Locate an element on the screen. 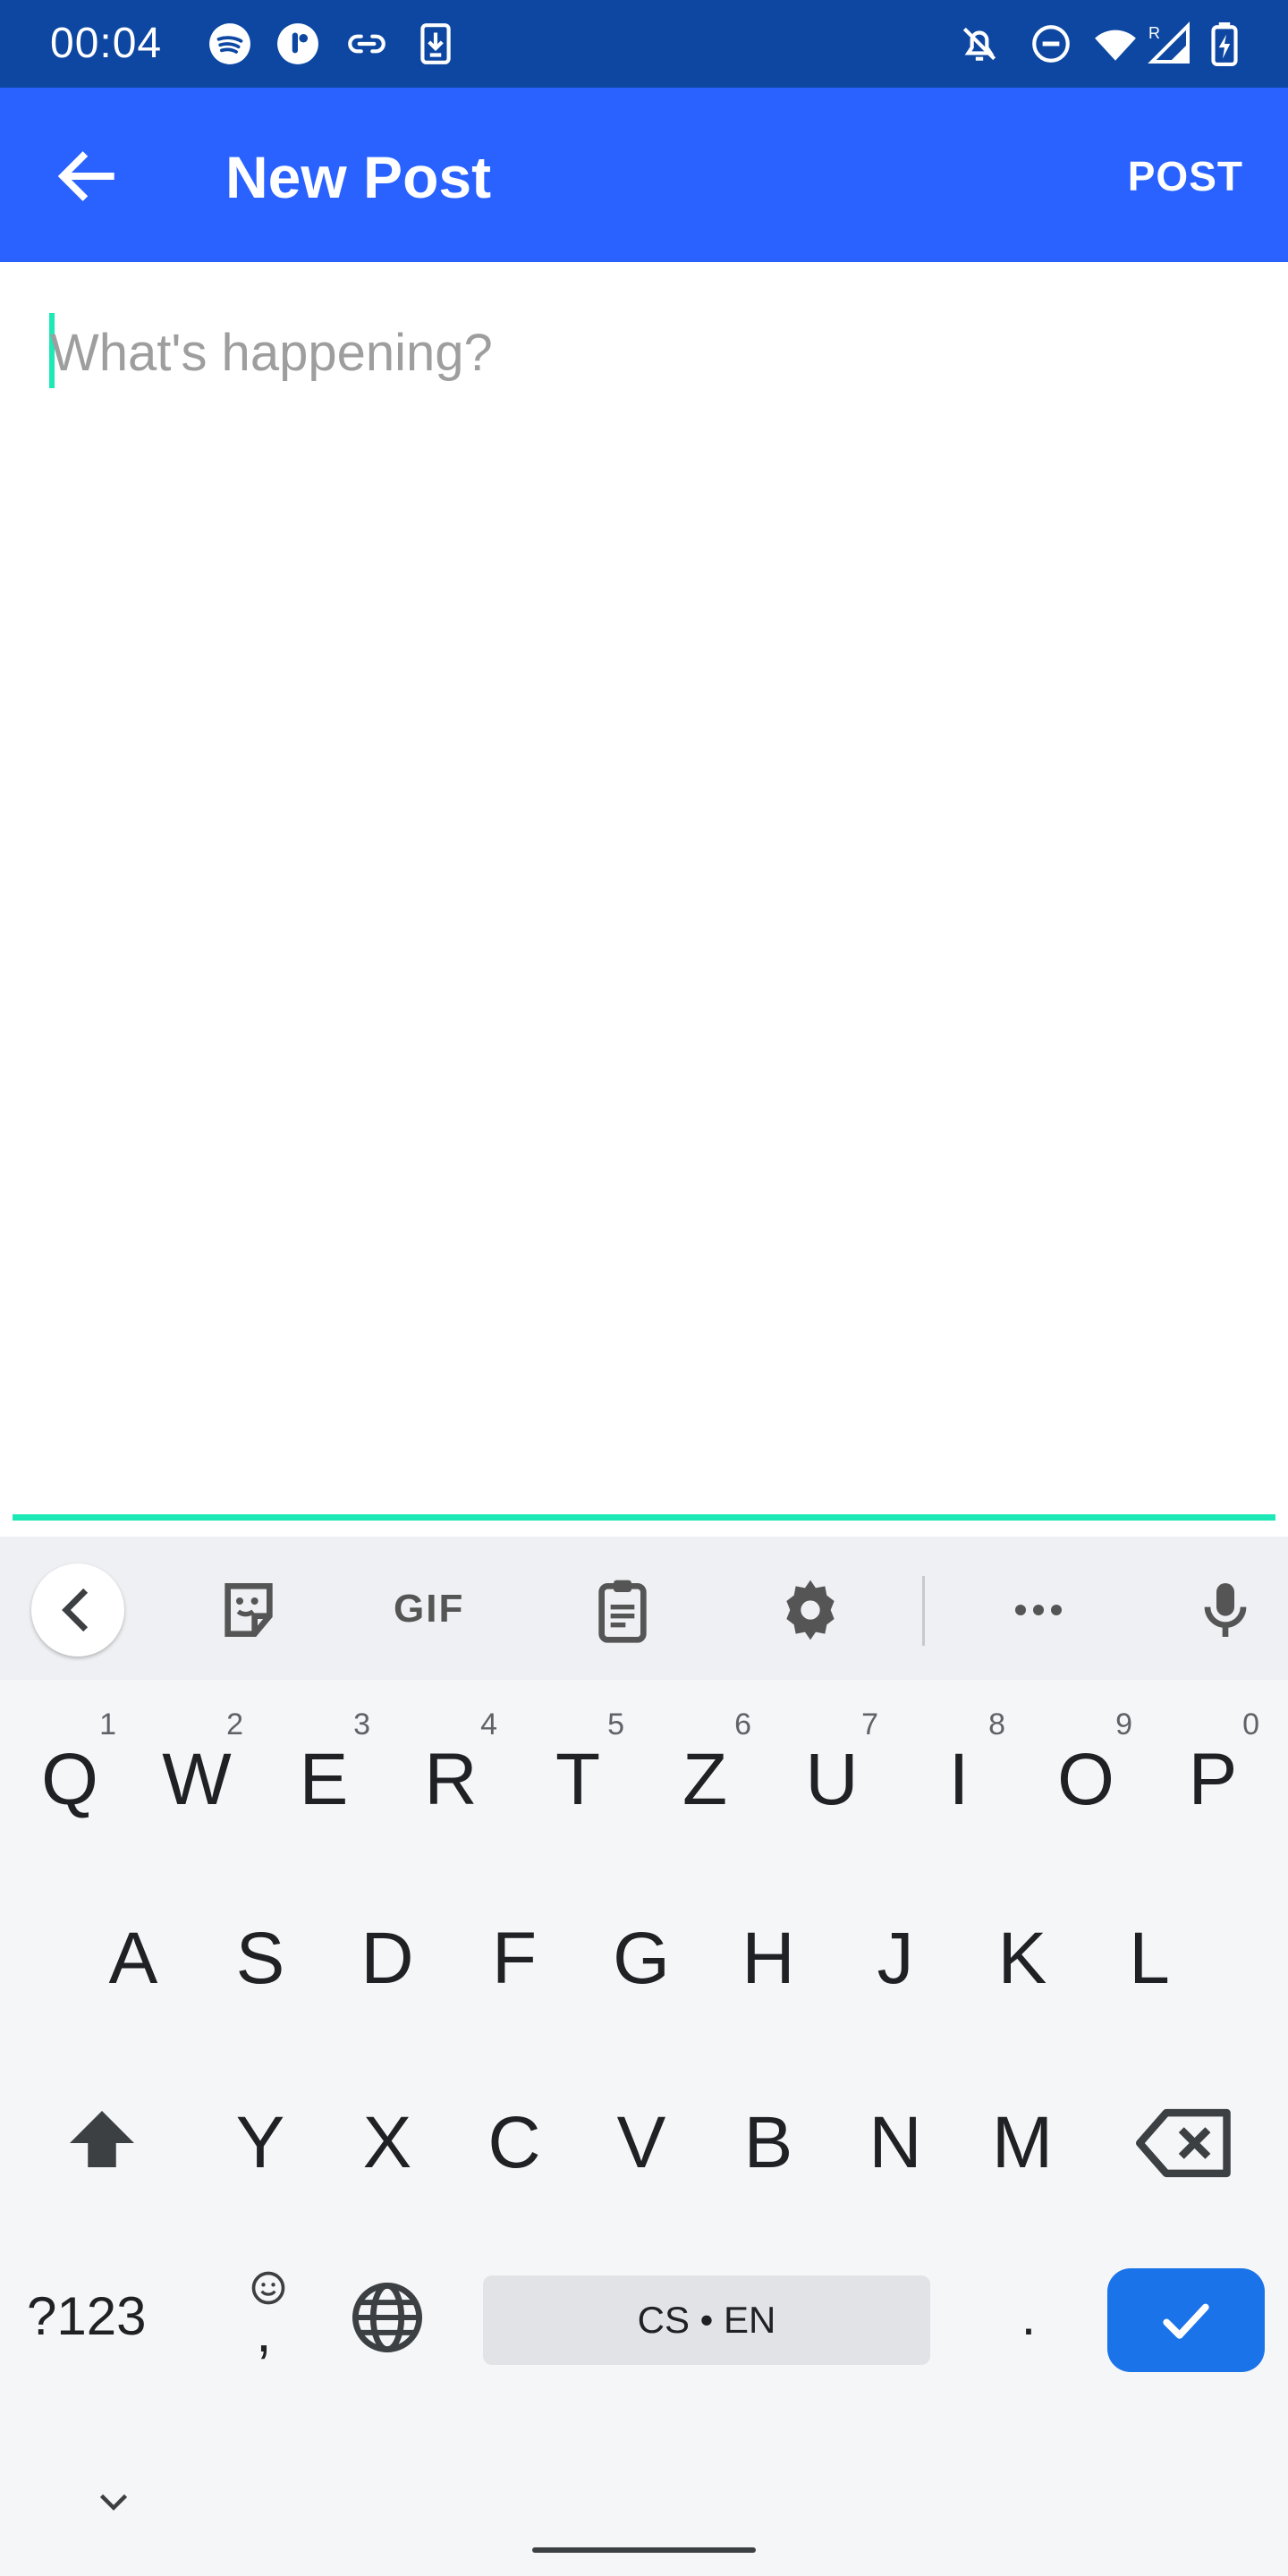 This screenshot has width=1288, height=2576. comma-label: , is located at coordinates (264, 2332).